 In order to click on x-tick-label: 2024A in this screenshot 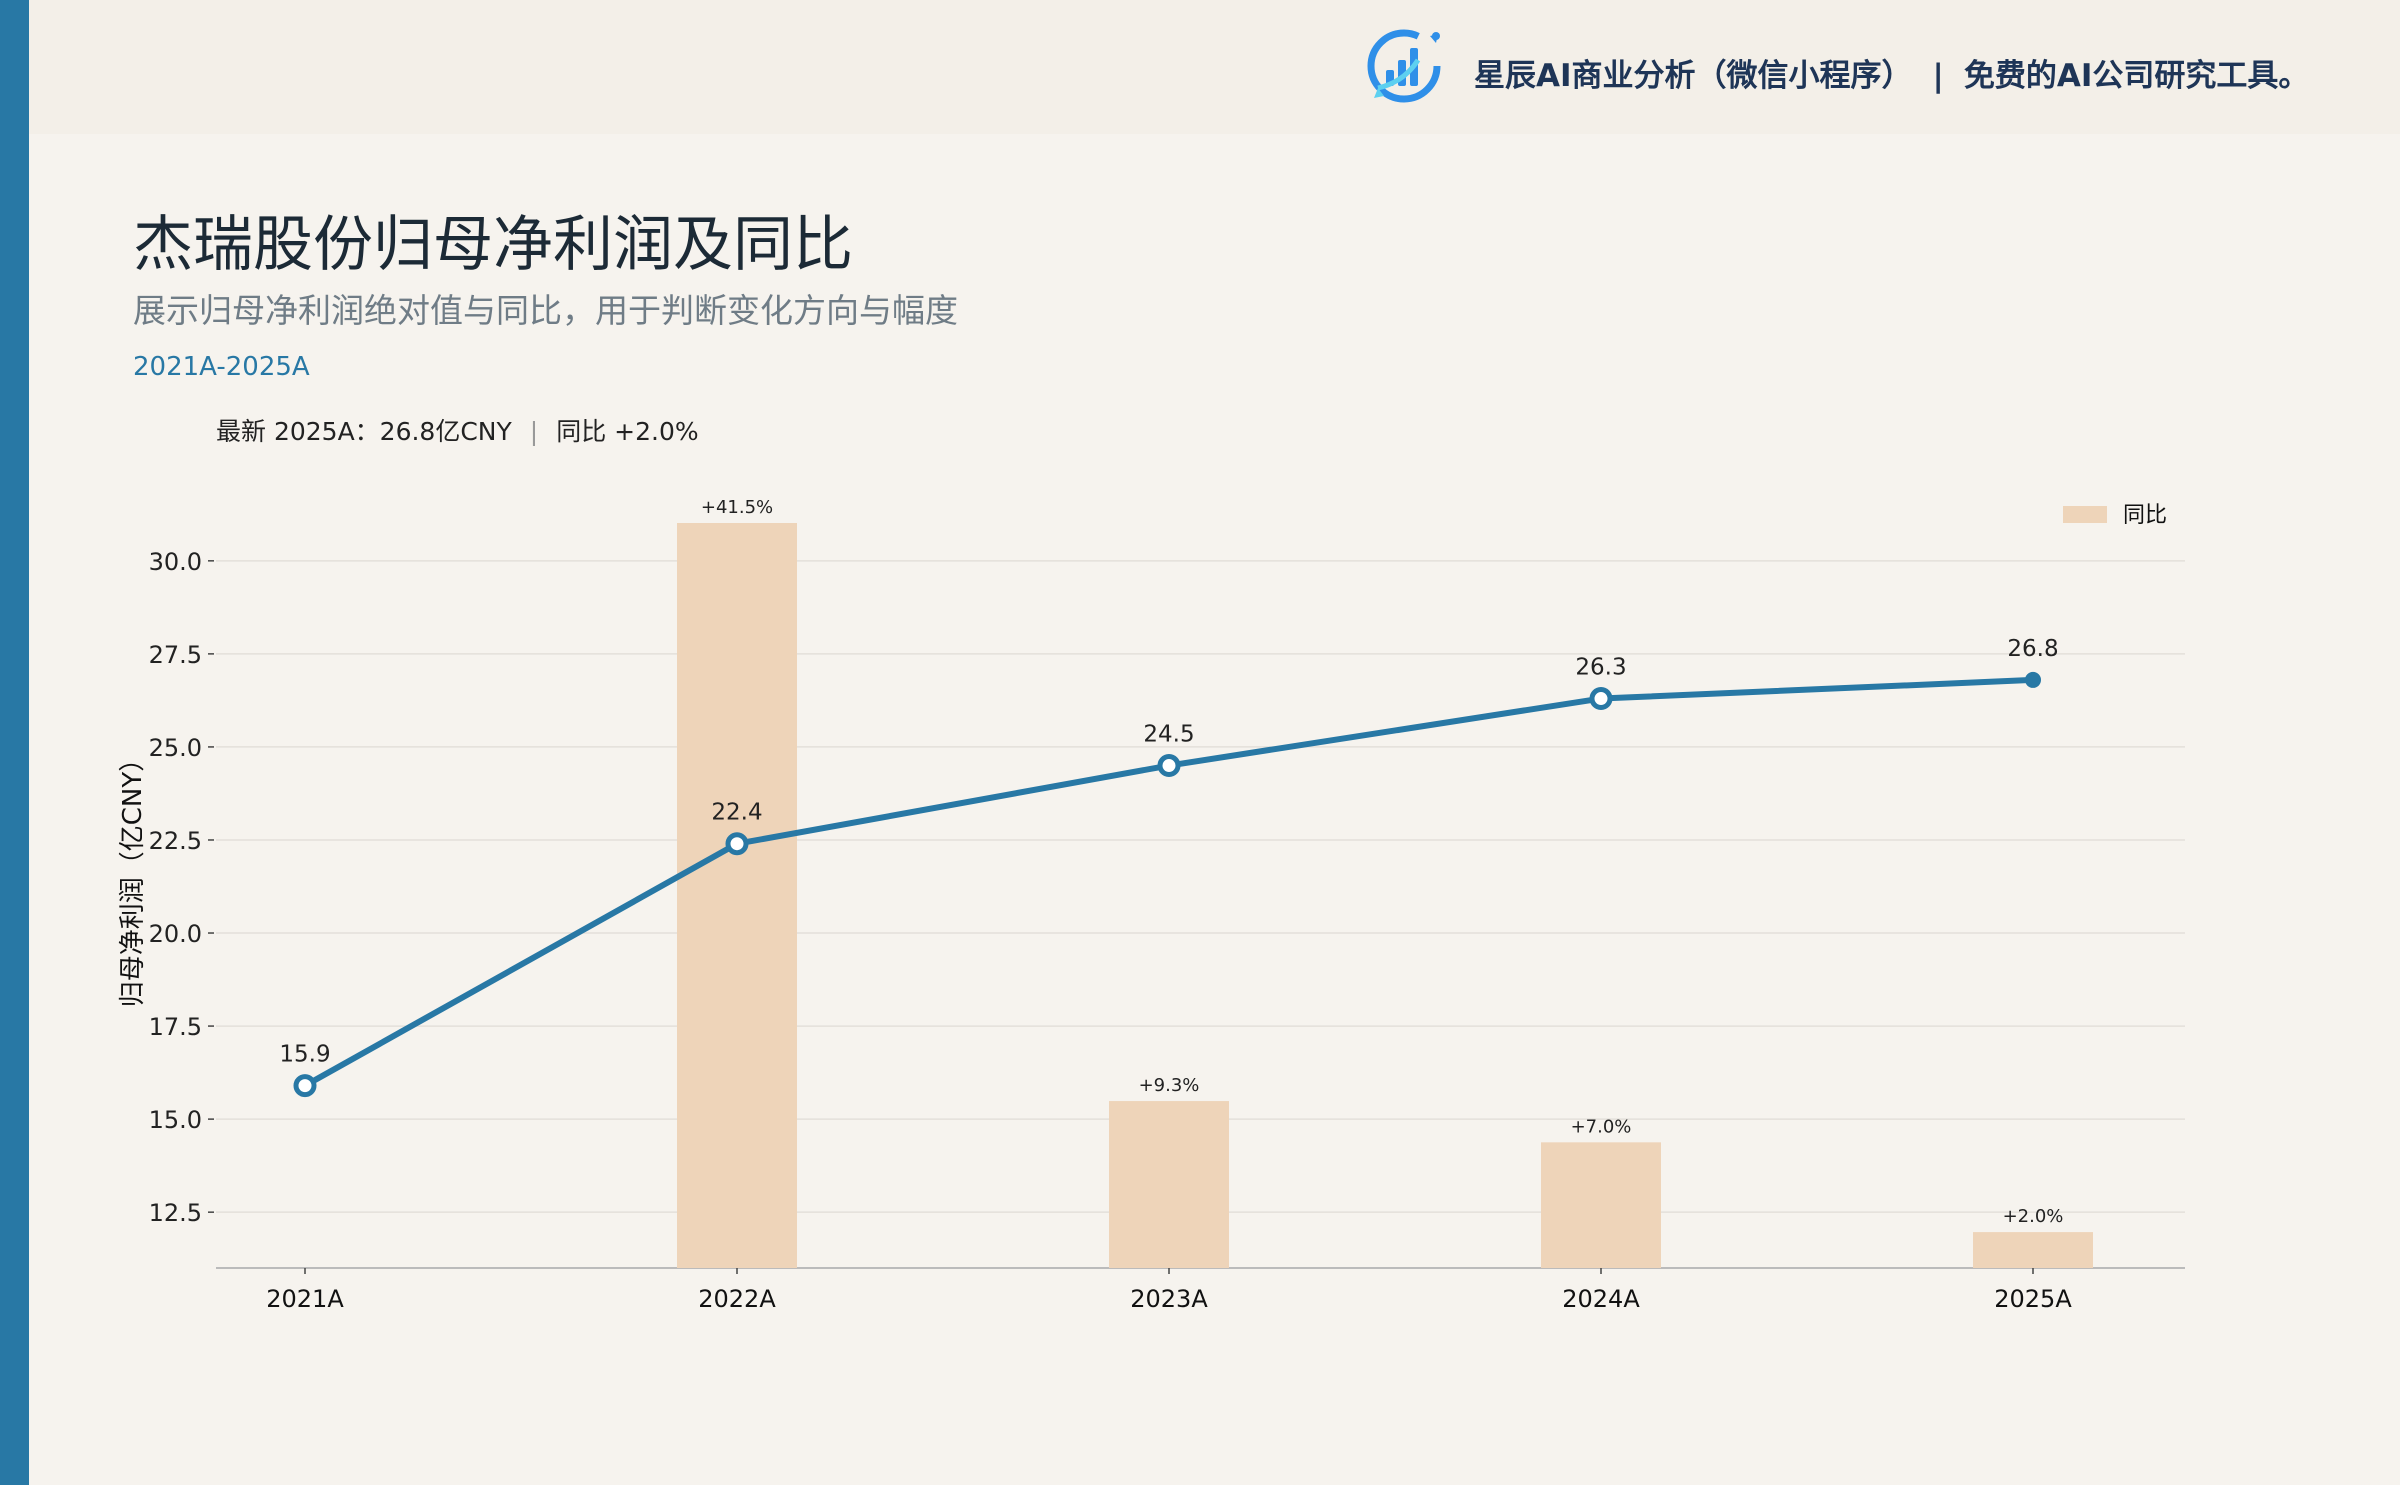, I will do `click(1601, 1299)`.